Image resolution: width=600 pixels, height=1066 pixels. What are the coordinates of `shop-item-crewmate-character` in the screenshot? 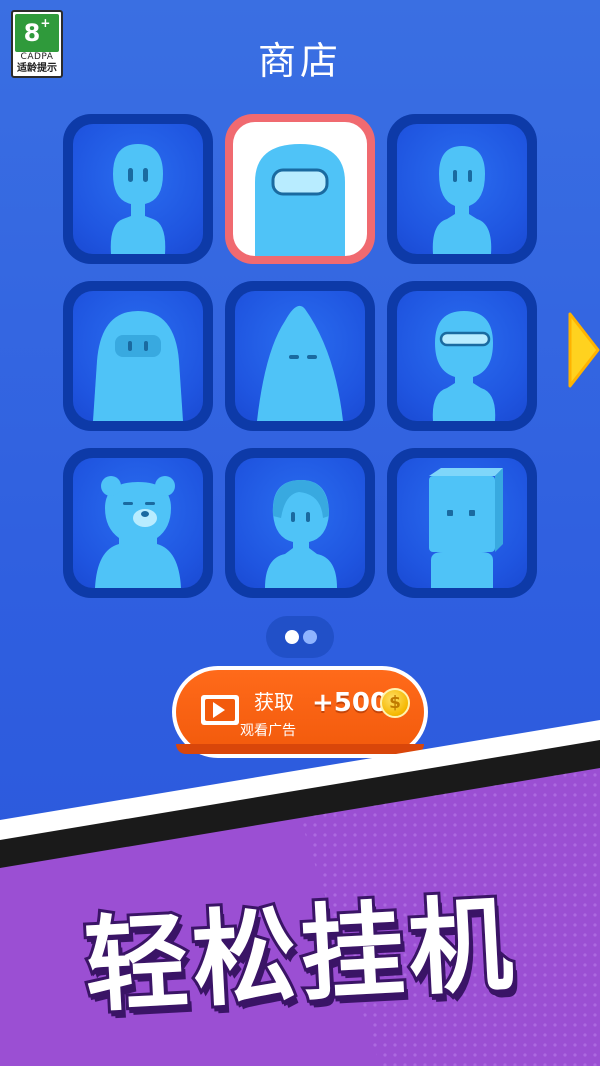 It's located at (300, 189).